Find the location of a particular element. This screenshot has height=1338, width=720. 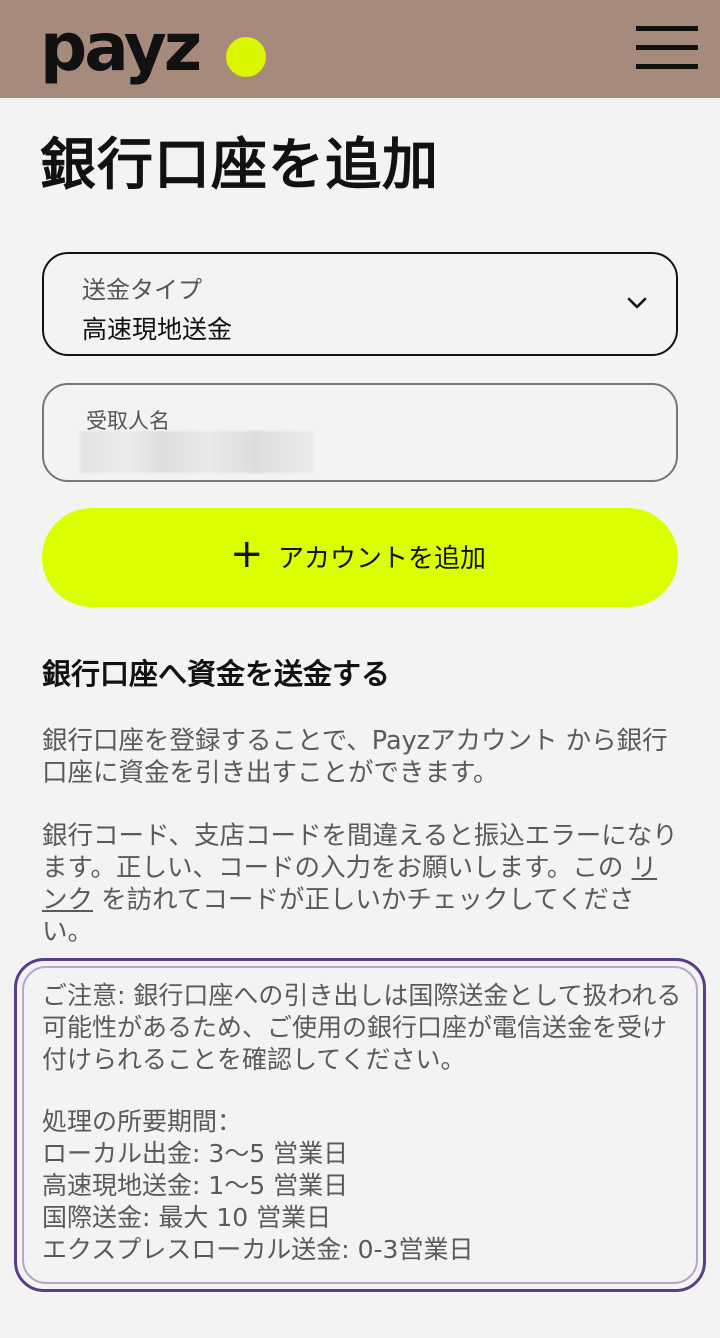

section-title: 銀行口座へ資金を送金する is located at coordinates (216, 674).